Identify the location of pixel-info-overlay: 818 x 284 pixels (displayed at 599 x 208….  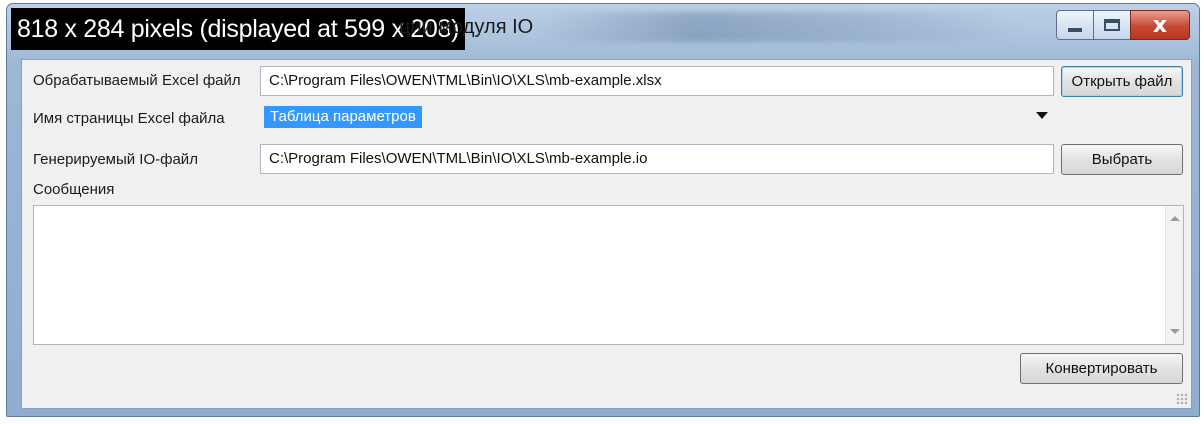
(238, 29).